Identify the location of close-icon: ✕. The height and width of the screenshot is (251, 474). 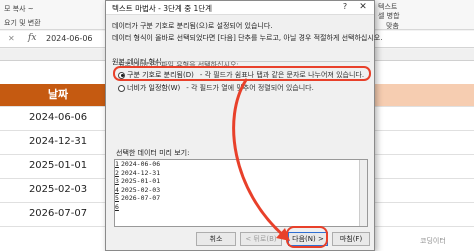
(363, 8).